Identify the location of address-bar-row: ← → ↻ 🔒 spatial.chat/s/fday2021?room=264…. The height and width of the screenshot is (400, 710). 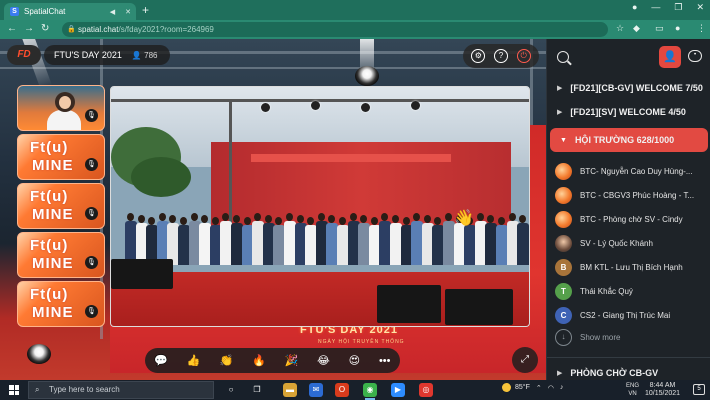
(355, 29).